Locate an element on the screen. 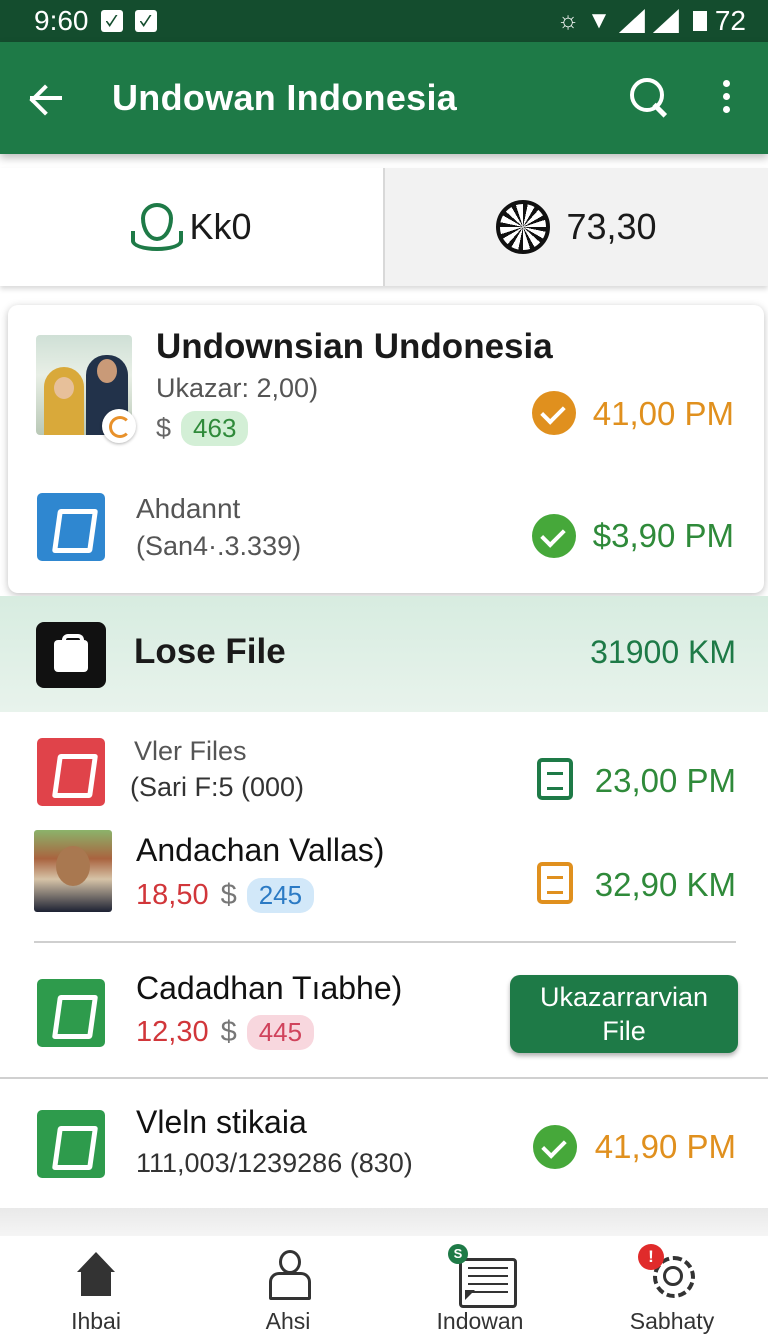  list-item-price: 12,30 $ 445 is located at coordinates (225, 1032).